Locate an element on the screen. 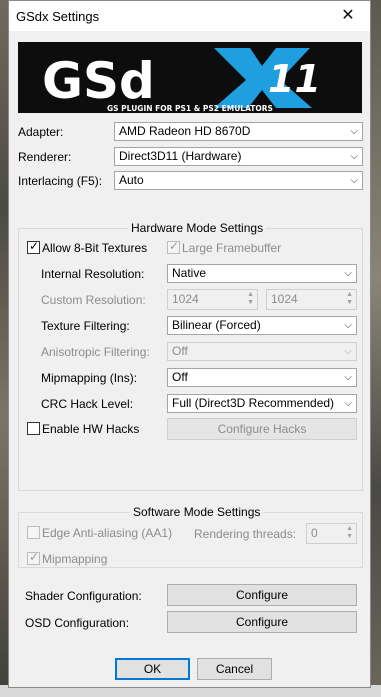 This screenshot has height=697, width=381. adapter-select: AMD Radeon HD 8670D ⌵ is located at coordinates (238, 131).